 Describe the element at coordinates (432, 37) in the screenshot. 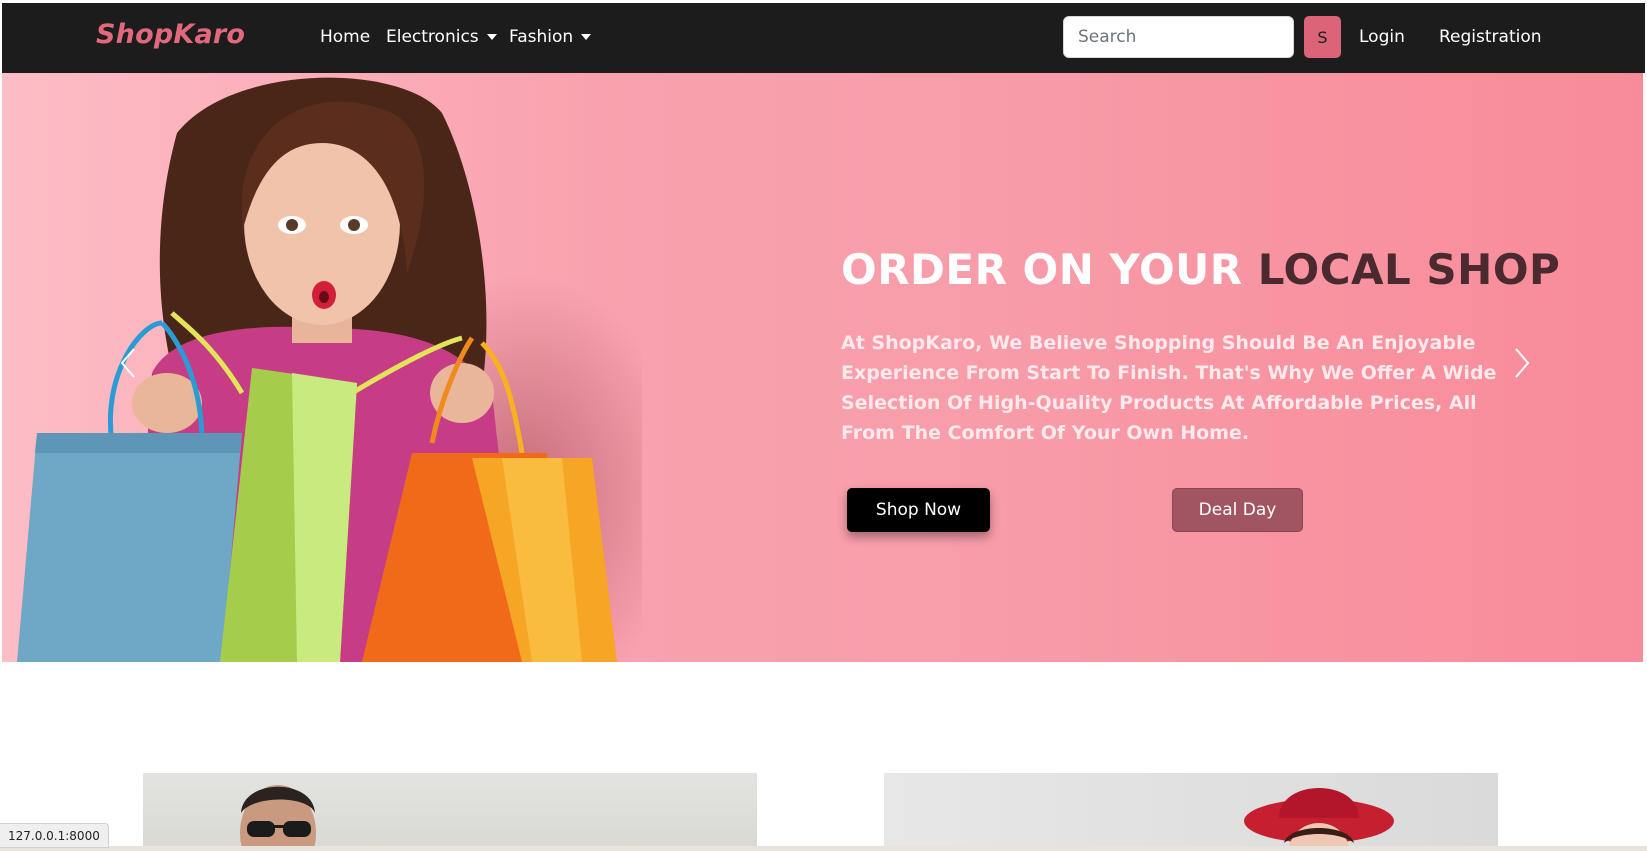

I see `nav-electronics-label: Electronics` at that location.